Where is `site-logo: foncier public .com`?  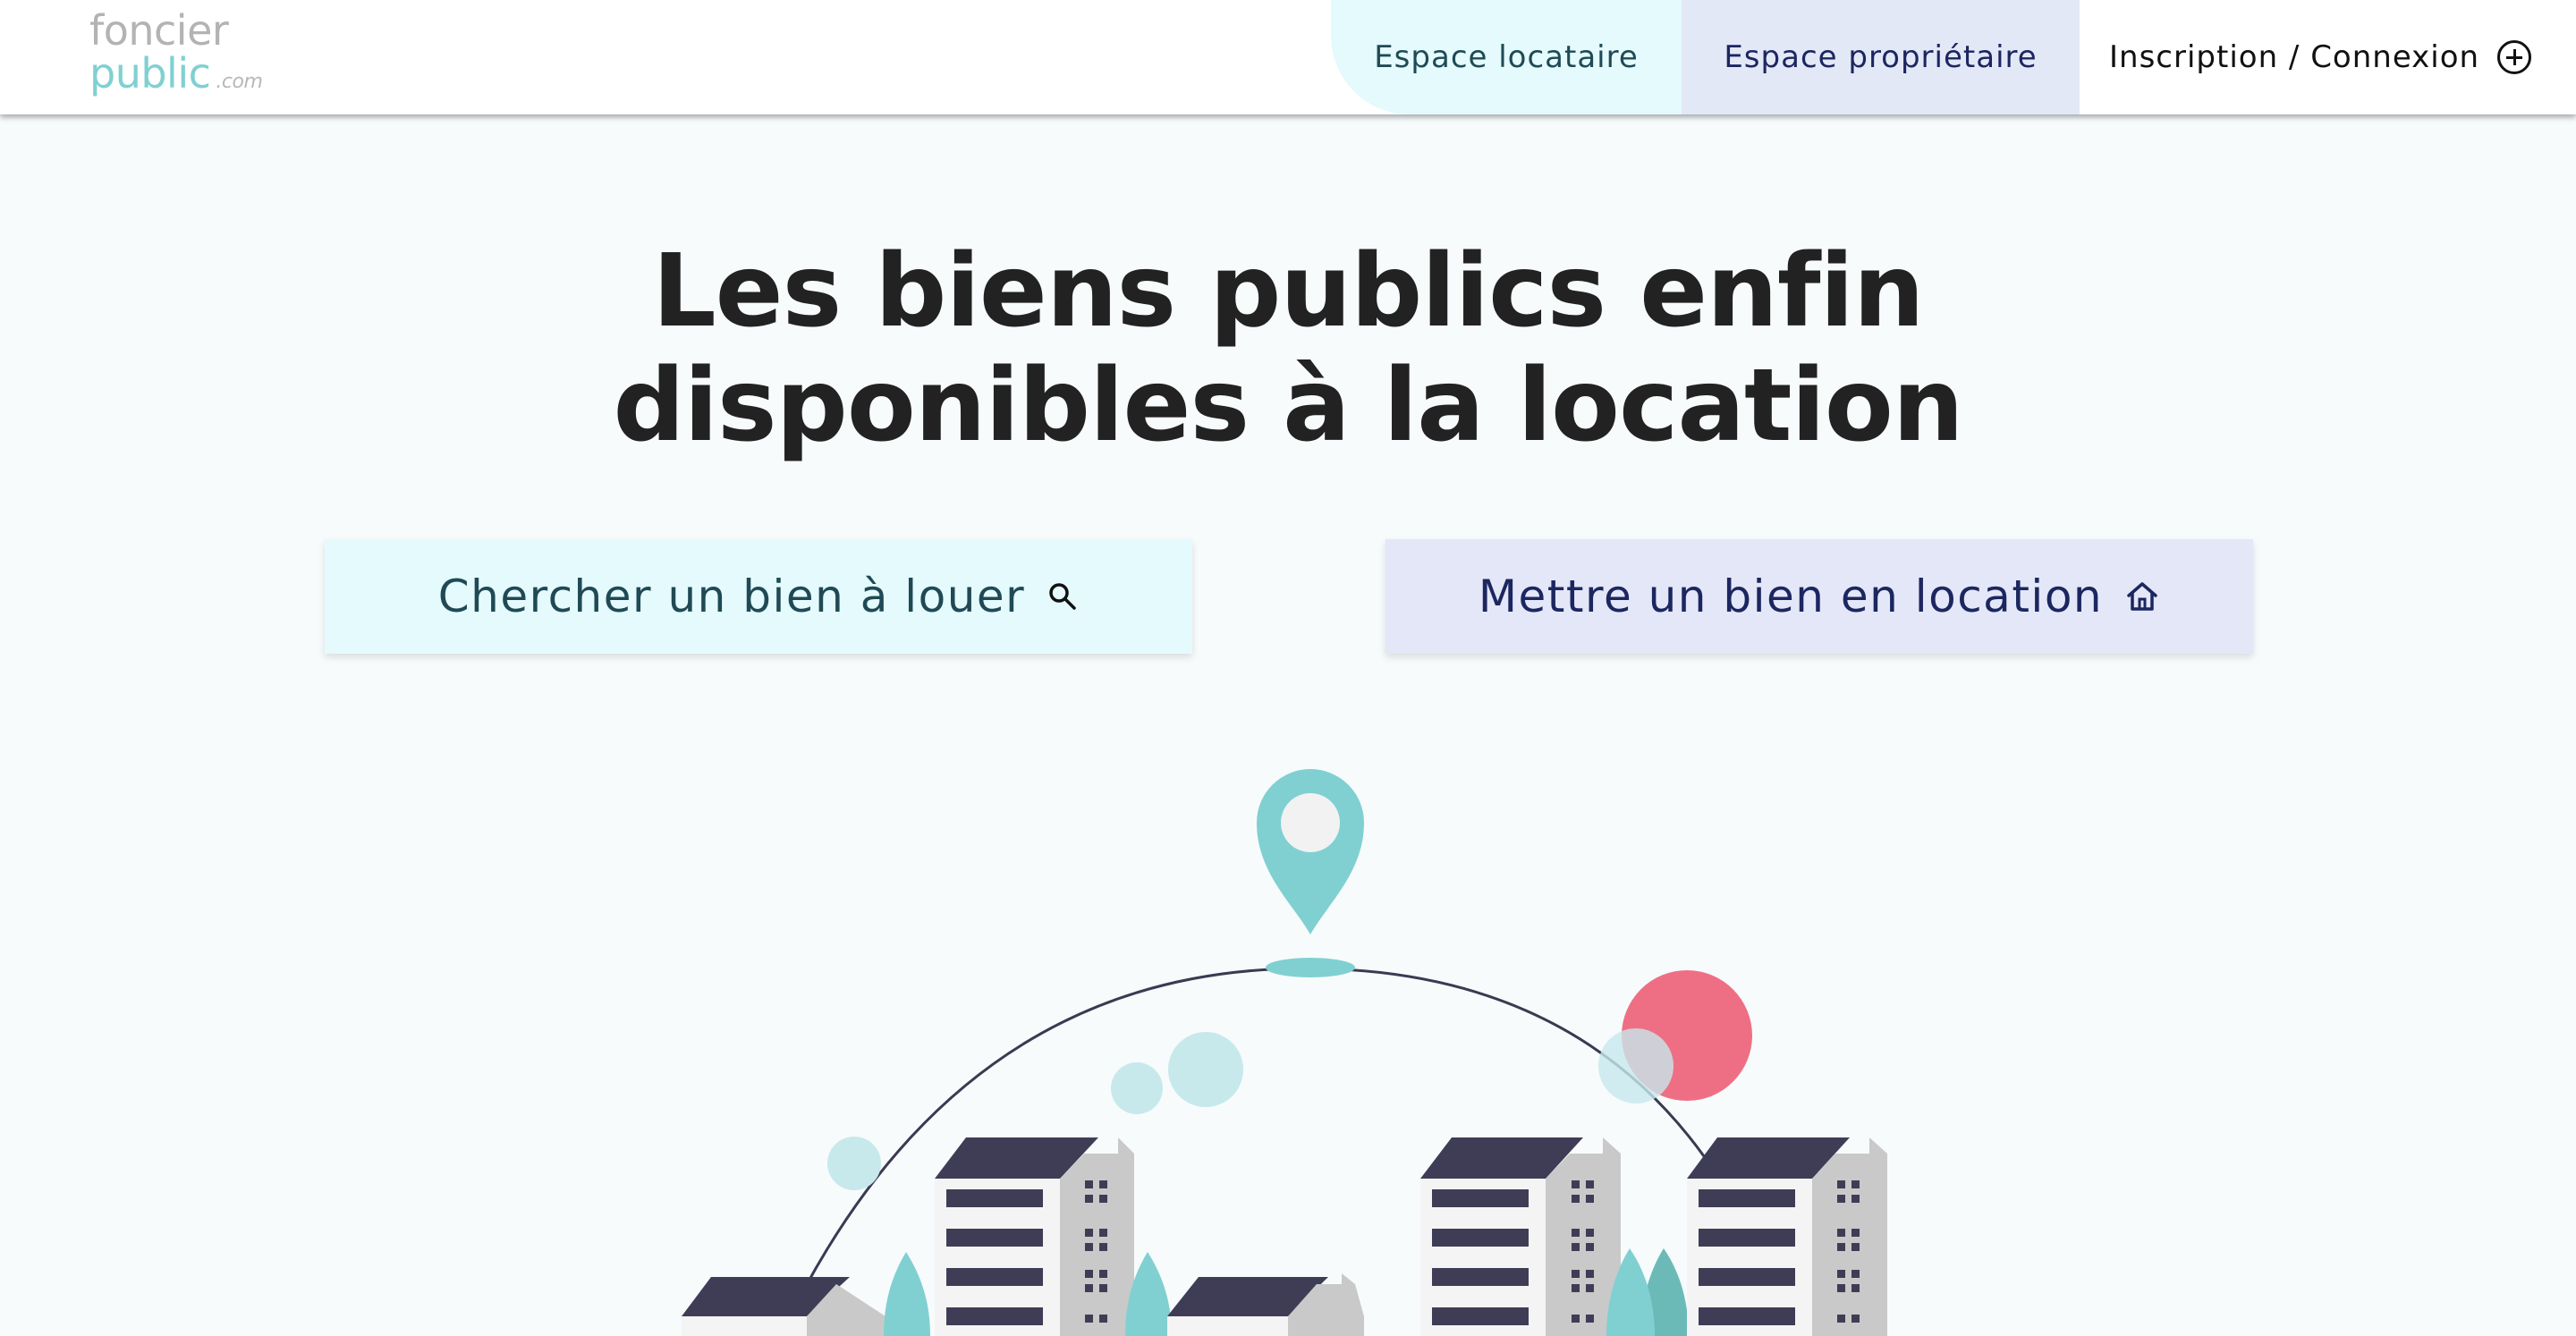
site-logo: foncier public .com is located at coordinates (176, 55).